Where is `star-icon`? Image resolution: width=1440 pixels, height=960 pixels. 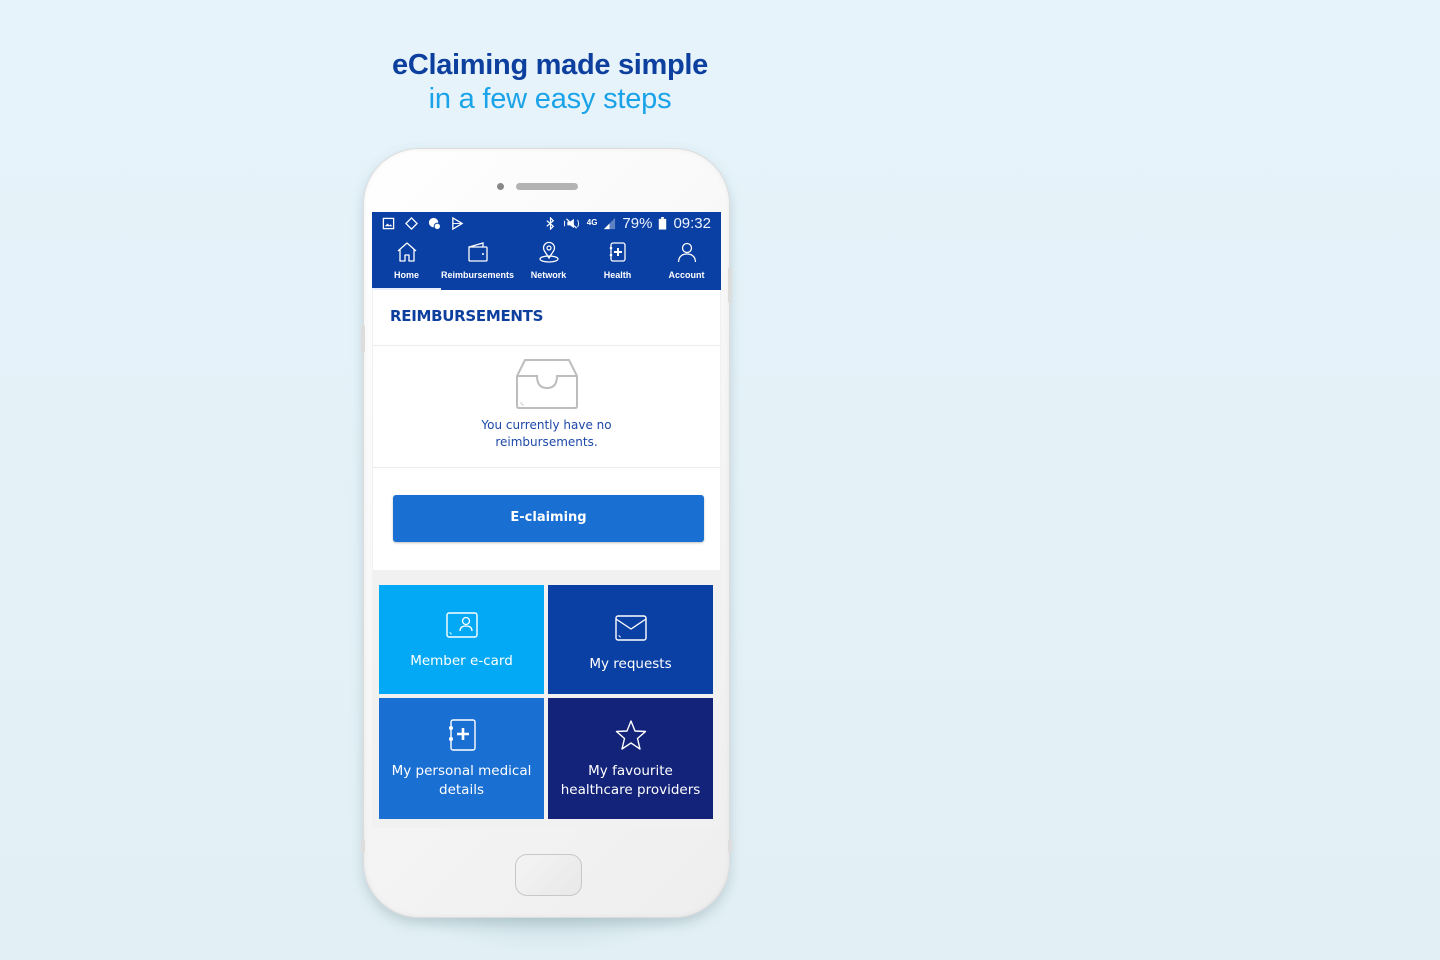
star-icon is located at coordinates (630, 734).